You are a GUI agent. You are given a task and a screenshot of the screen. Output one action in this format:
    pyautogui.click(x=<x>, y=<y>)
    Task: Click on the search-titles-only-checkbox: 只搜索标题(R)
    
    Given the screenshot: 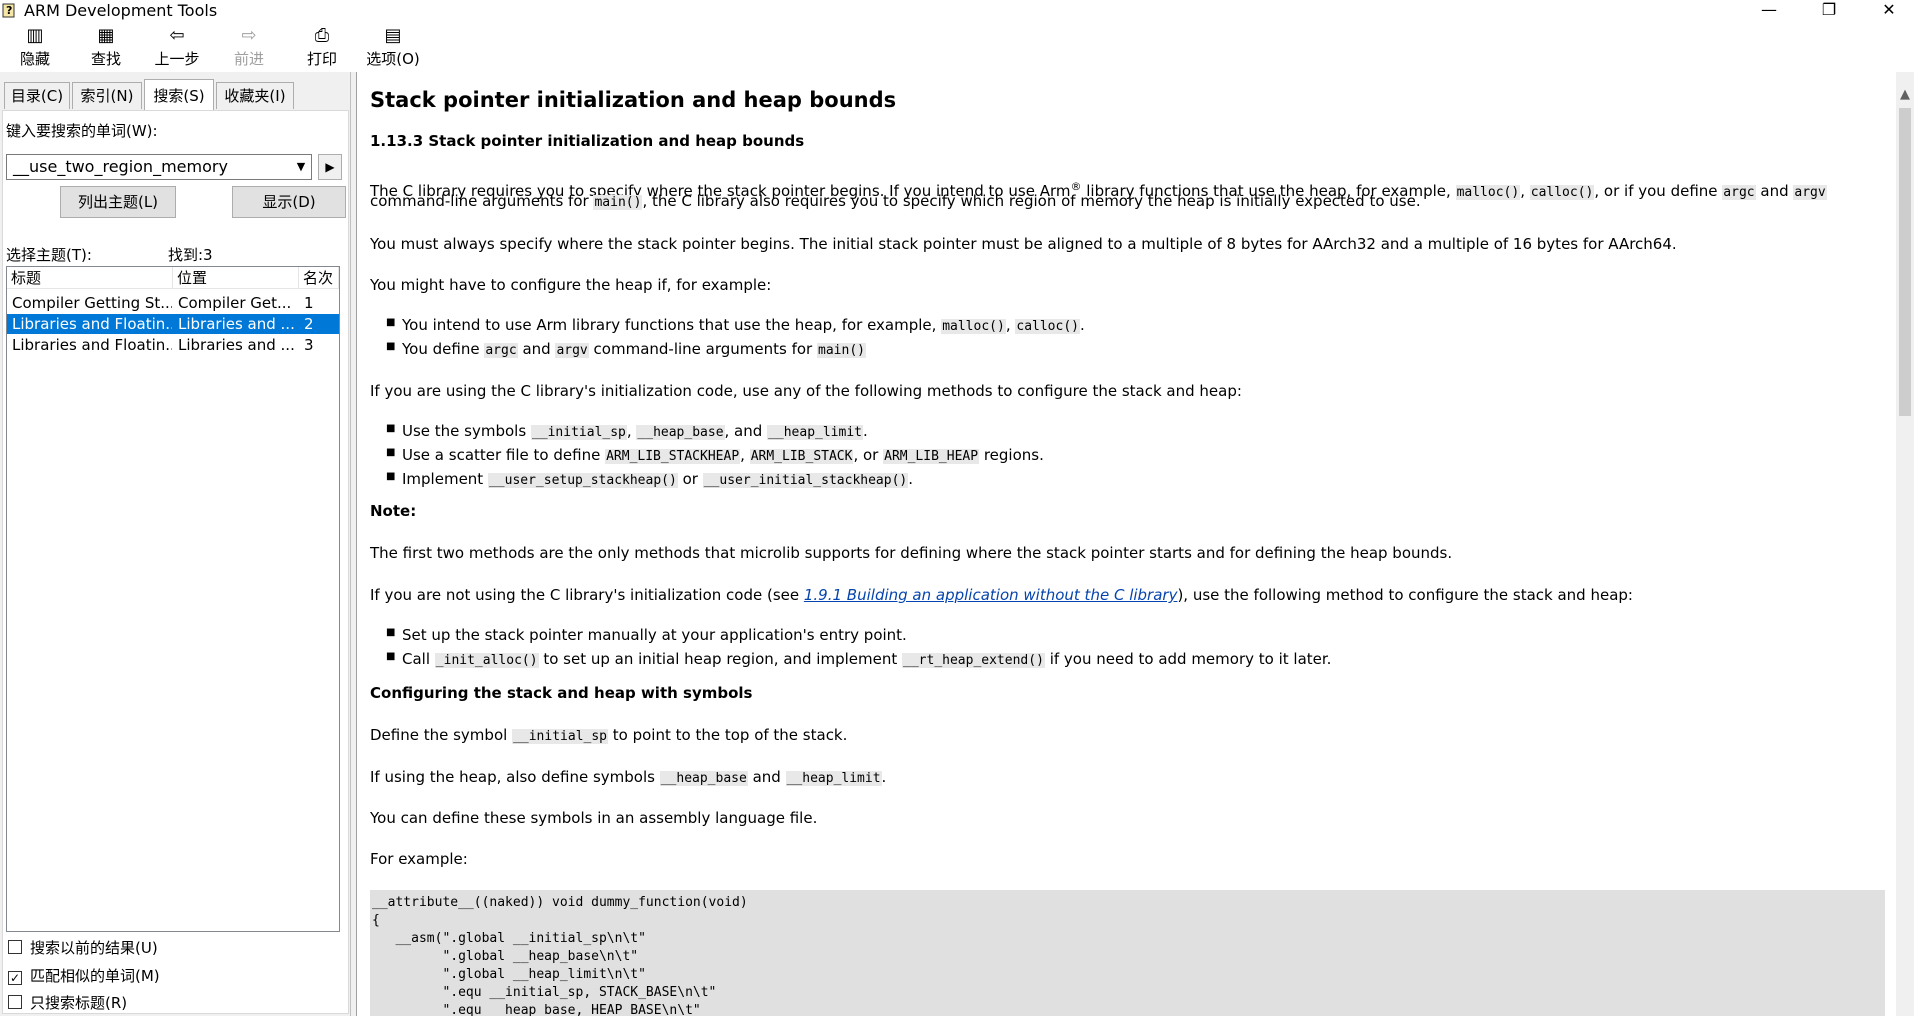 What is the action you would take?
    pyautogui.click(x=67, y=1002)
    